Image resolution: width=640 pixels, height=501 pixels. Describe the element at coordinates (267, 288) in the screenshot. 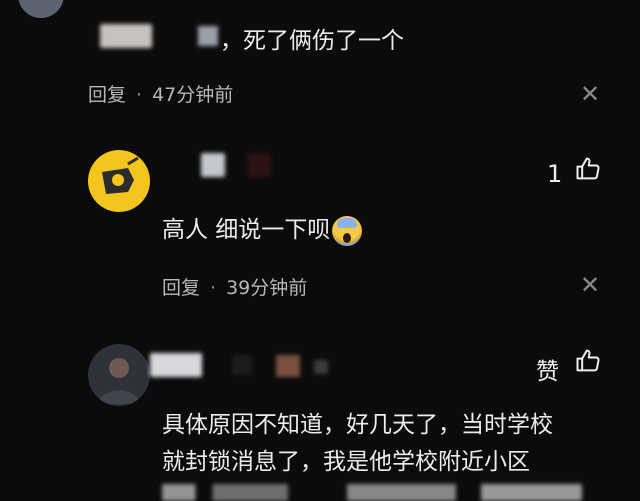

I see `timestamp: 39分钟前` at that location.